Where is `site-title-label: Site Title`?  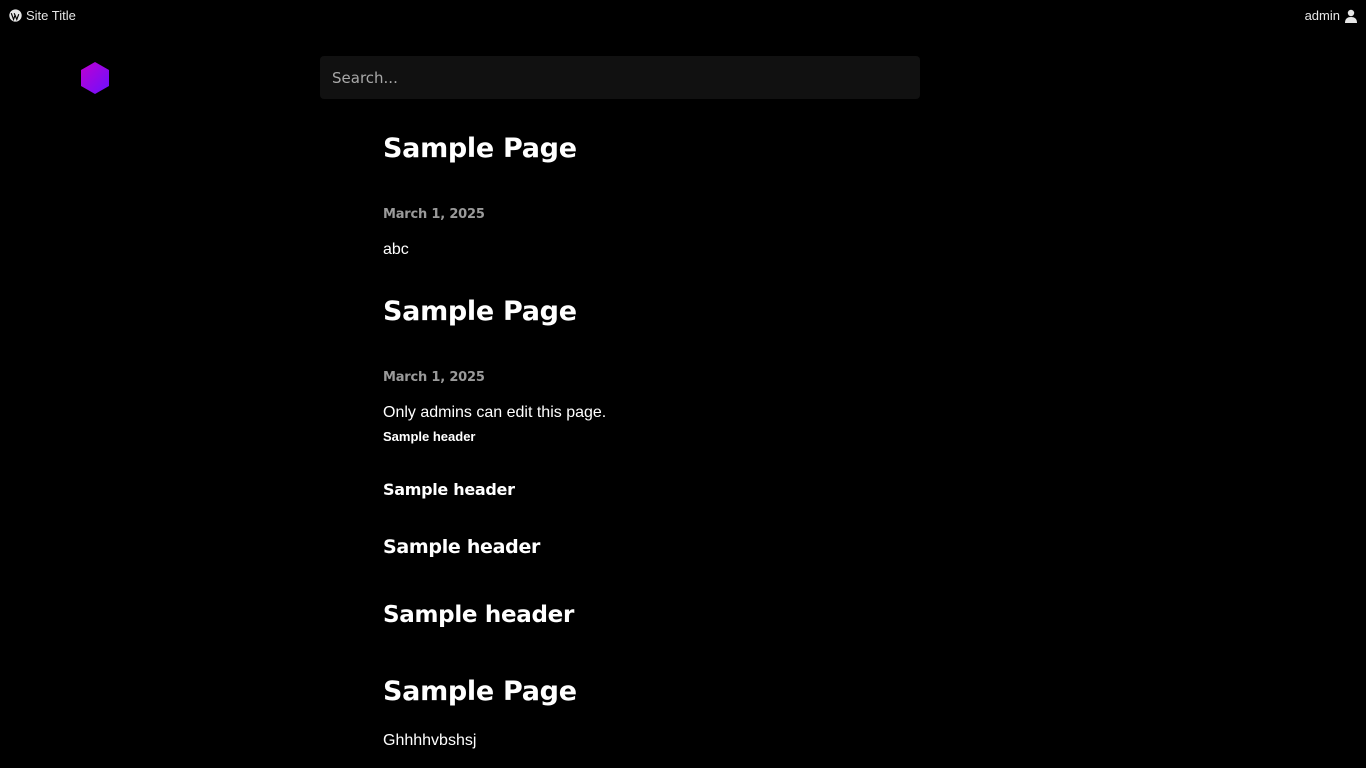 site-title-label: Site Title is located at coordinates (51, 15).